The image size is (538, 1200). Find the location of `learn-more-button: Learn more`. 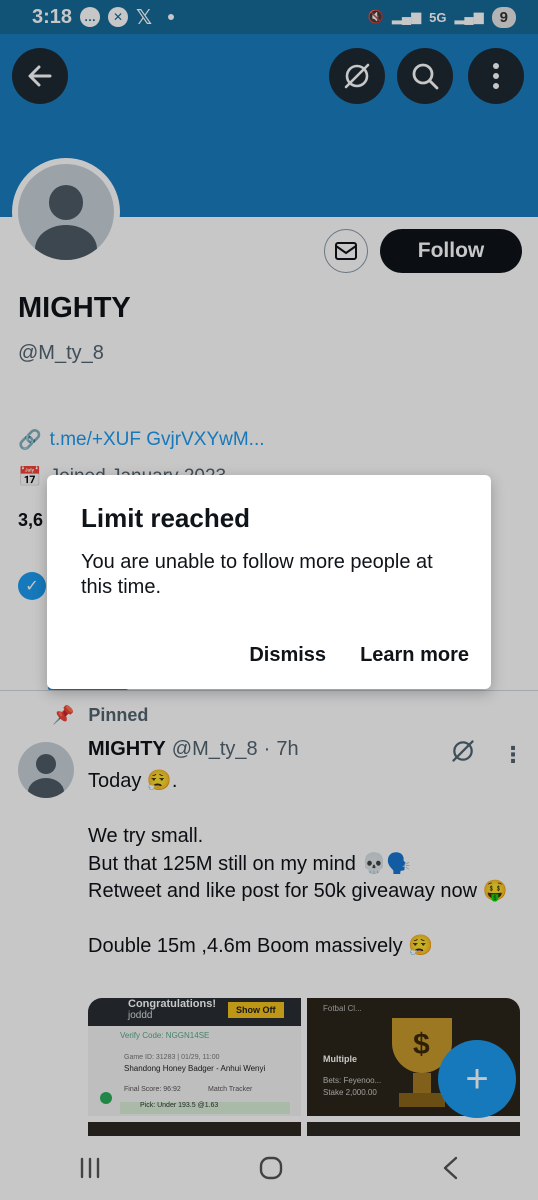

learn-more-button: Learn more is located at coordinates (414, 655).